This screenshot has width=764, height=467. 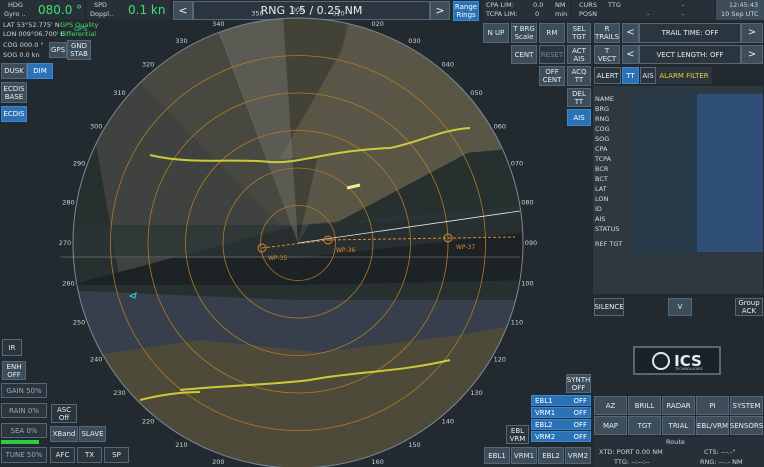 I want to click on bearing-label-070: 070, so click(x=517, y=163).